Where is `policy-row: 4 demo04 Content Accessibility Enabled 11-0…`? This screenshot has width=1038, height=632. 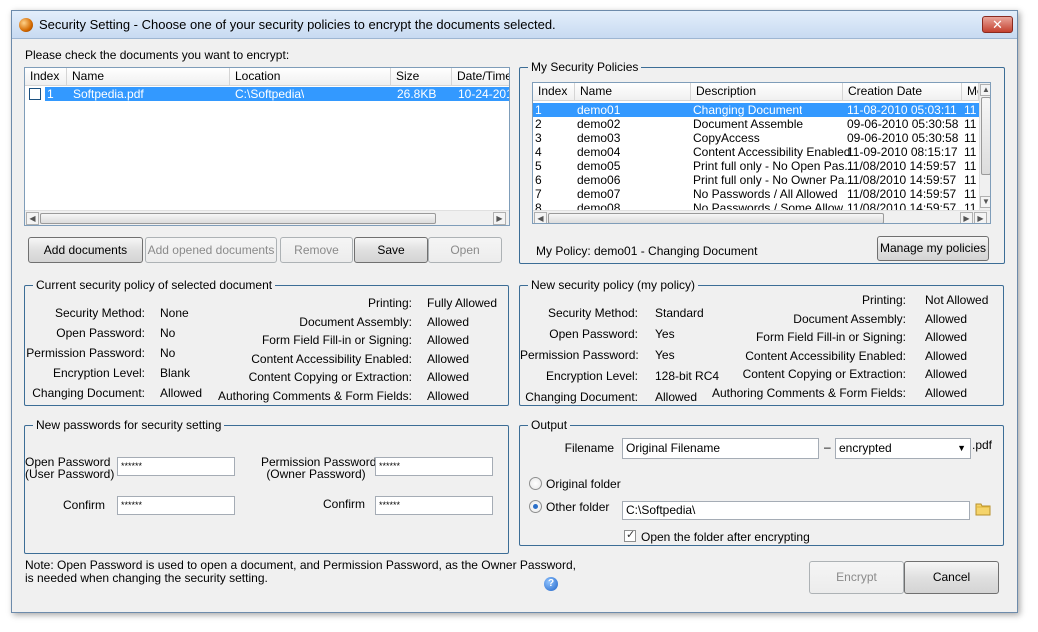
policy-row: 4 demo04 Content Accessibility Enabled 11-0… is located at coordinates (756, 152).